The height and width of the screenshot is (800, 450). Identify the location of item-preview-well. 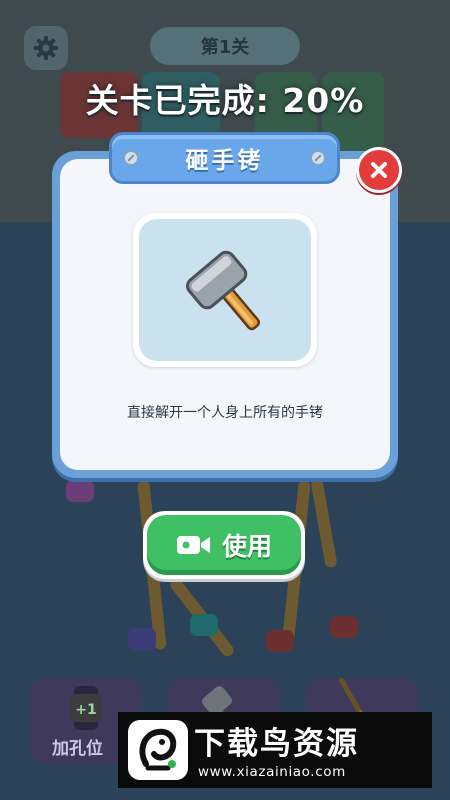
(225, 290).